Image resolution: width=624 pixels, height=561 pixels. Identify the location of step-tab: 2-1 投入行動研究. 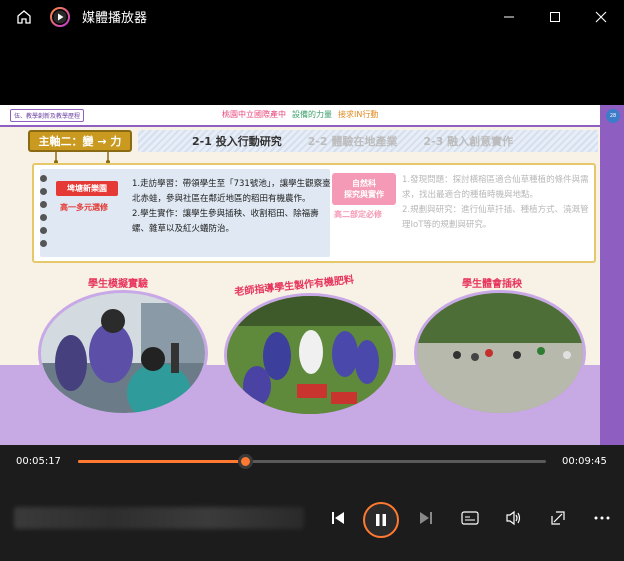
(237, 141).